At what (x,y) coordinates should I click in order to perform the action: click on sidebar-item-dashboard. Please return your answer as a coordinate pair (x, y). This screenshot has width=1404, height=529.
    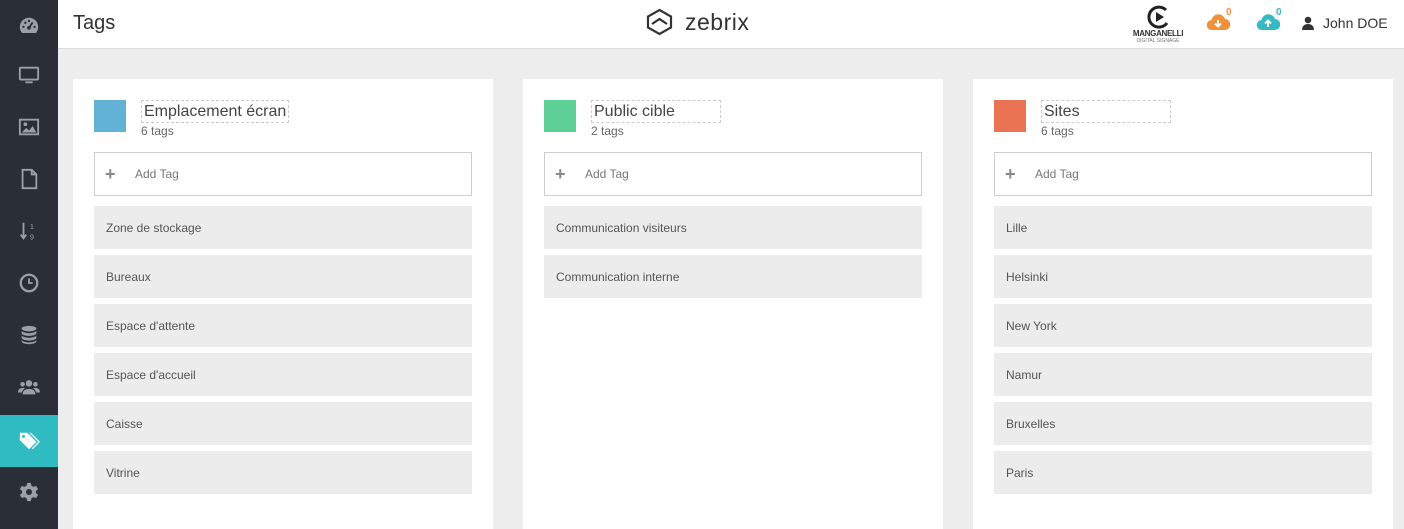
    Looking at the image, I should click on (29, 26).